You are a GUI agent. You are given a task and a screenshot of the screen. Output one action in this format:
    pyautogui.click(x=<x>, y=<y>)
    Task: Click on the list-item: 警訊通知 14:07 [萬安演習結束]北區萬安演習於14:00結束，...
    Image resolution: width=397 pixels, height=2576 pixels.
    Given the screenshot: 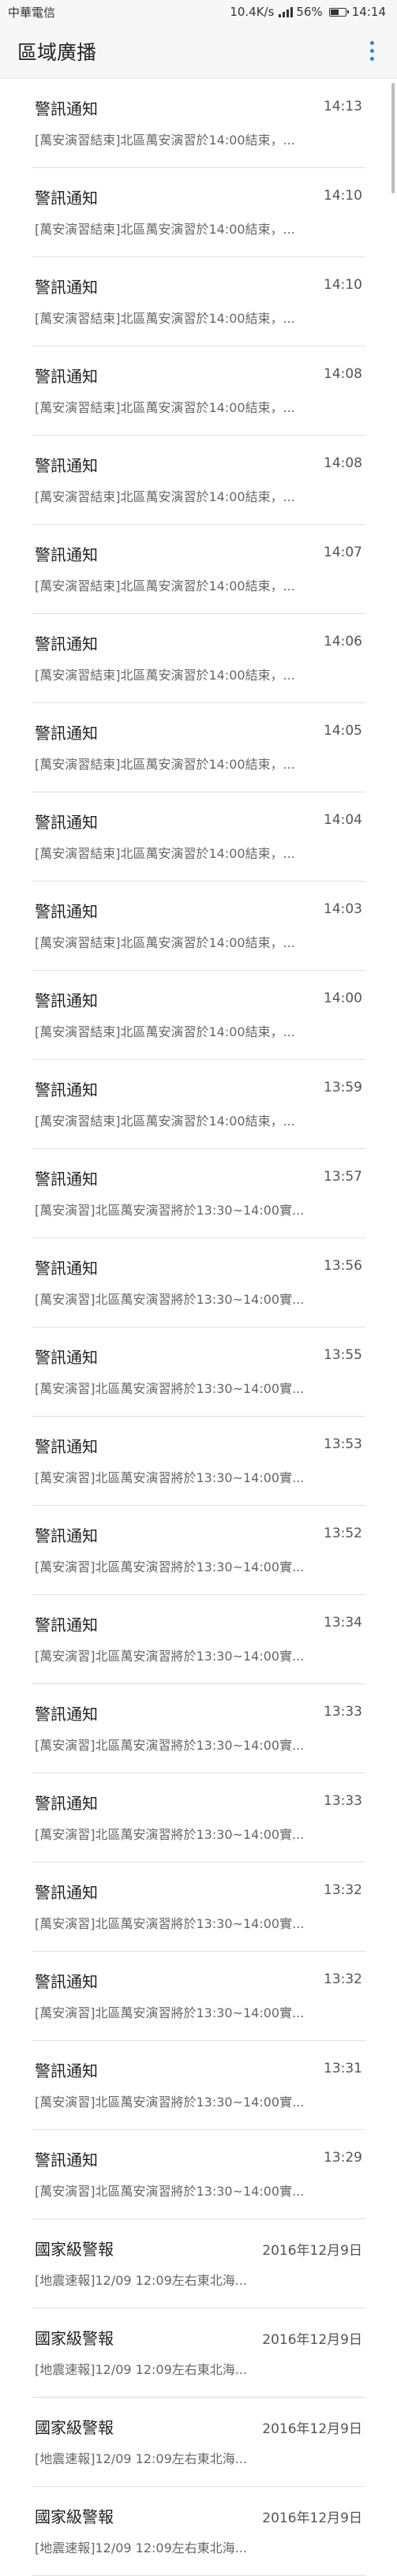 What is the action you would take?
    pyautogui.click(x=198, y=569)
    